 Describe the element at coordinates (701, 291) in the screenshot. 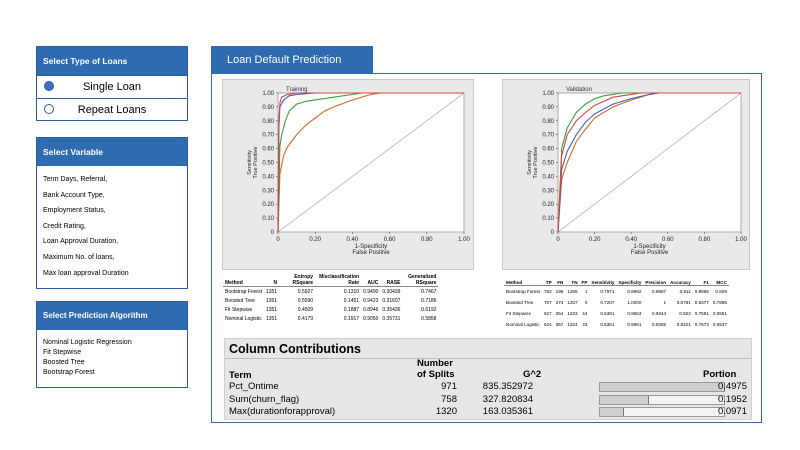

I see `table-cell: 0.8866` at that location.